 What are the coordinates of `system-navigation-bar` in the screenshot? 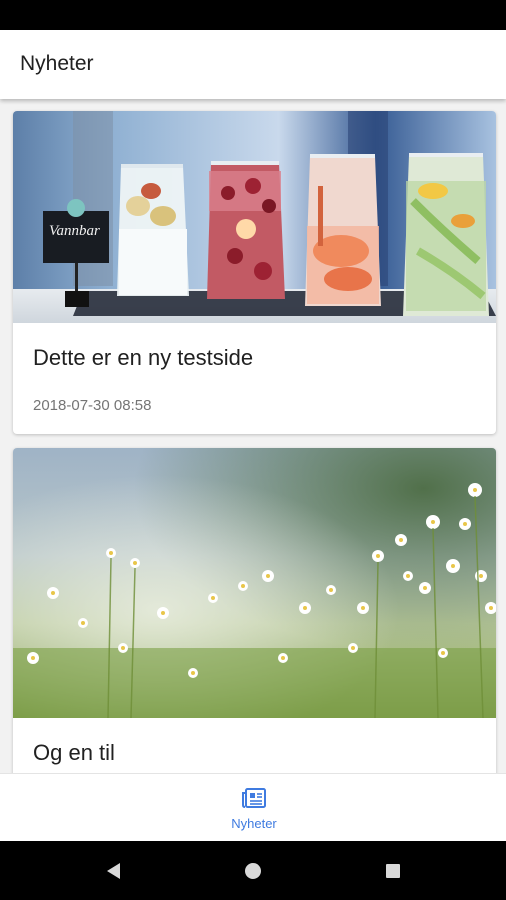 It's located at (253, 870).